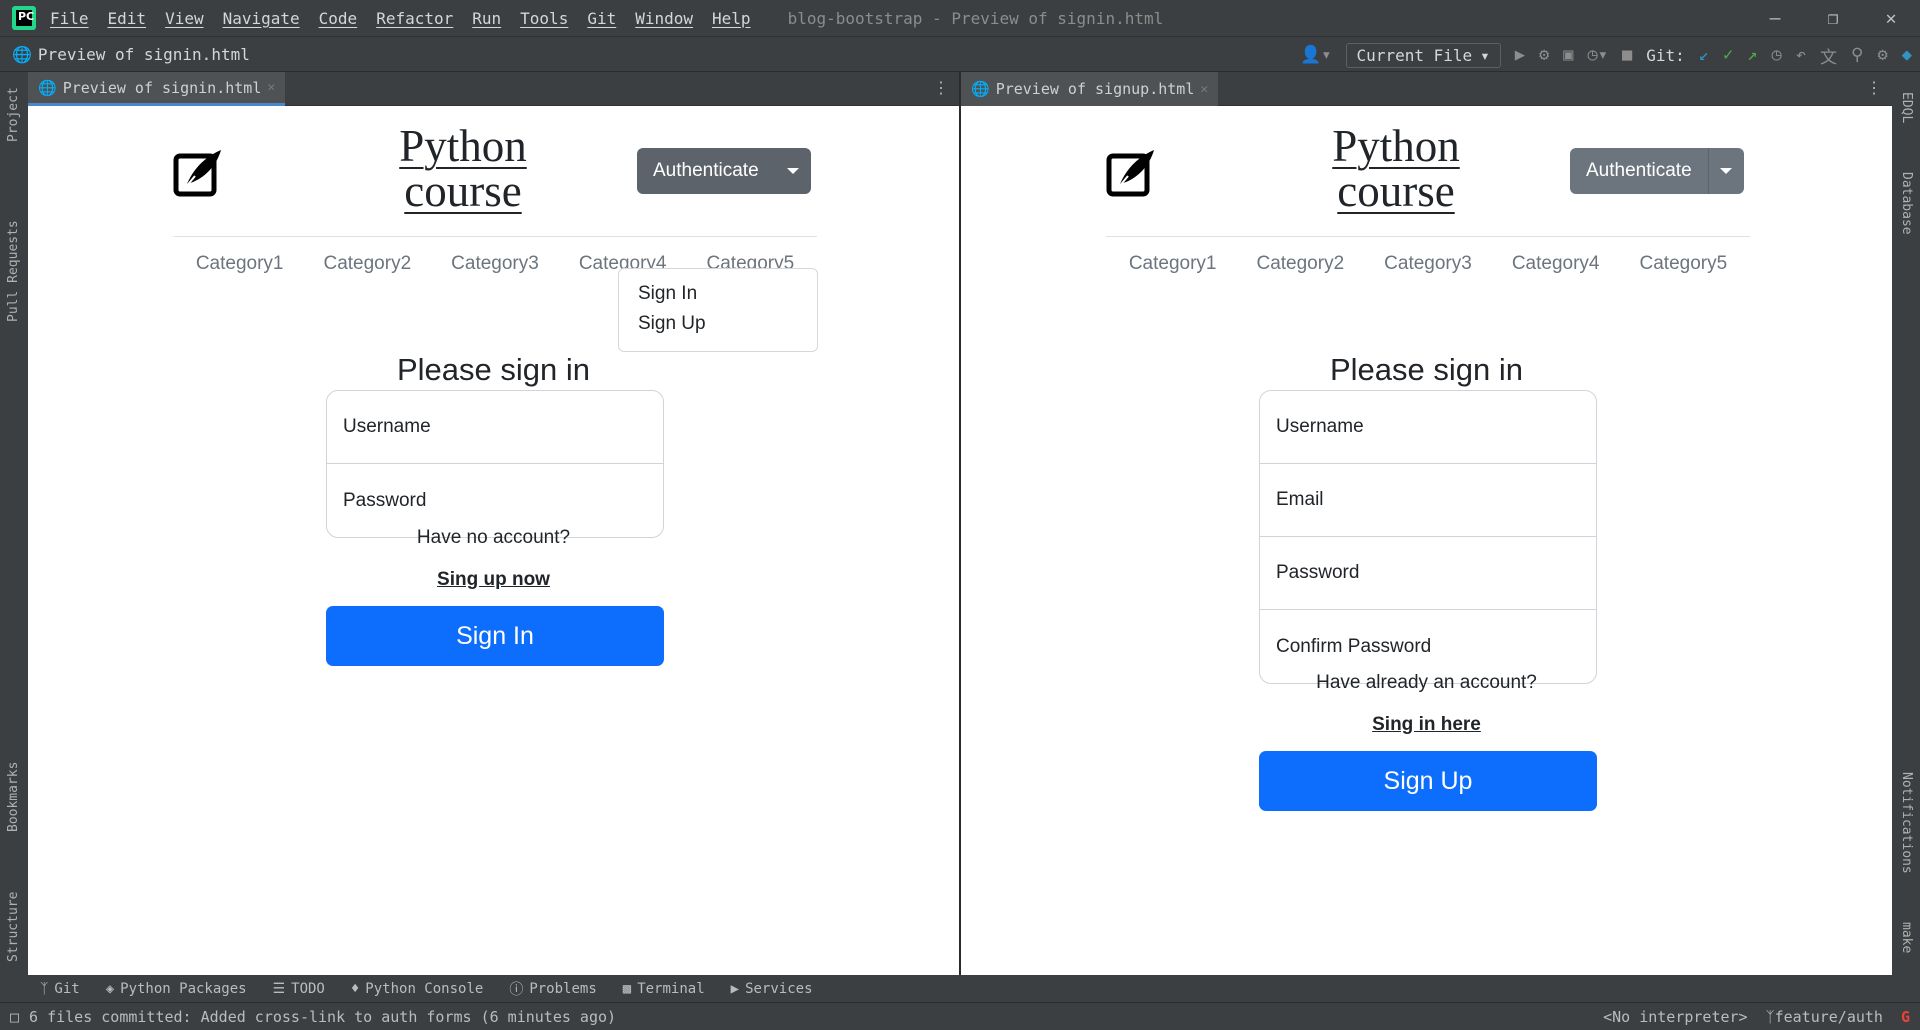  Describe the element at coordinates (69, 18) in the screenshot. I see `menu-file: File` at that location.